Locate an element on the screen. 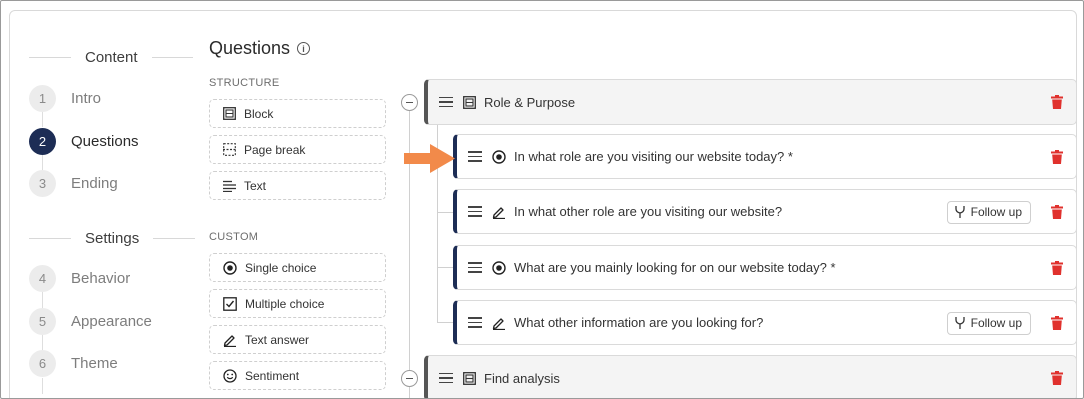 This screenshot has height=399, width=1084. palette-item-label: Page break is located at coordinates (275, 149).